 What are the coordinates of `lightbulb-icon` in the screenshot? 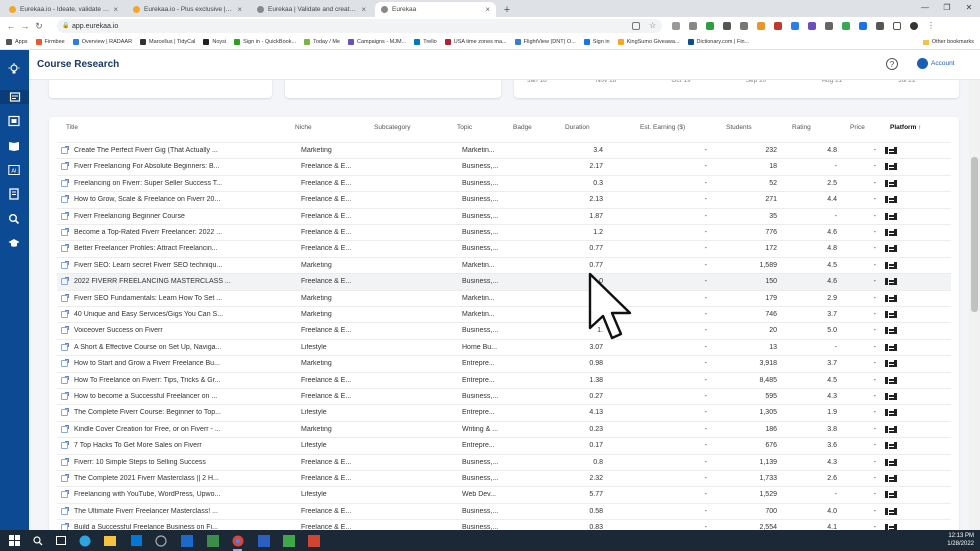 It's located at (14, 69).